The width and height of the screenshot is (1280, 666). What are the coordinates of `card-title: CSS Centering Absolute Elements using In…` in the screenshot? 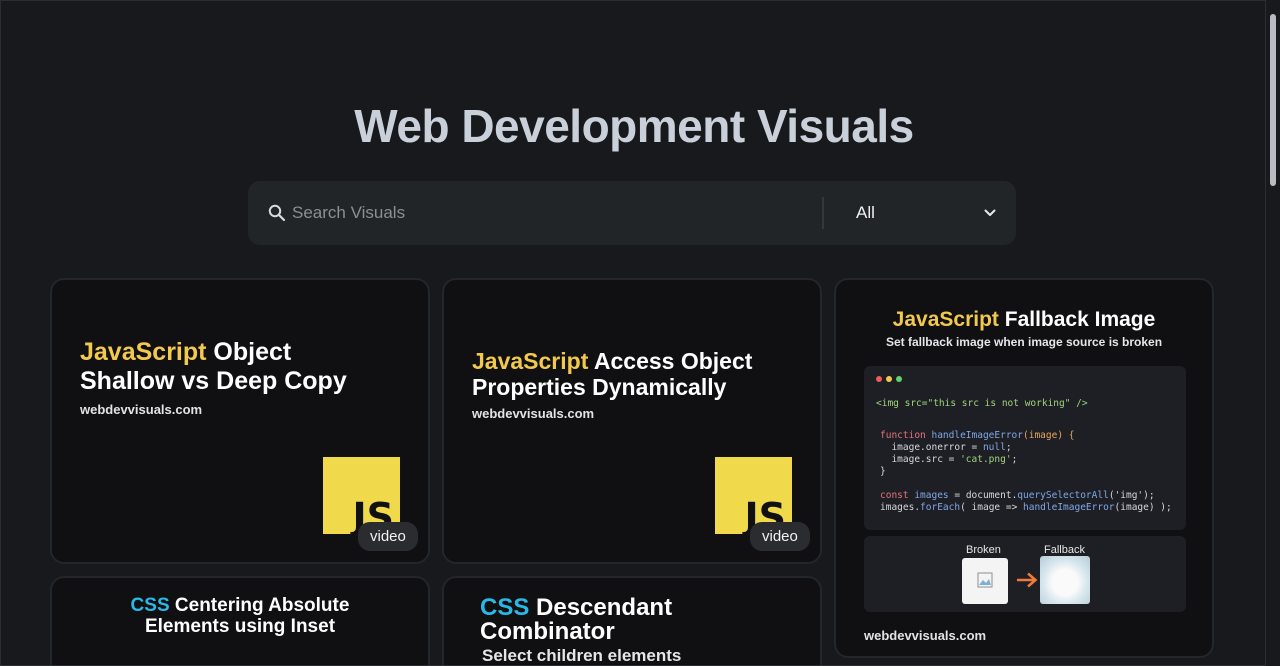 It's located at (240, 616).